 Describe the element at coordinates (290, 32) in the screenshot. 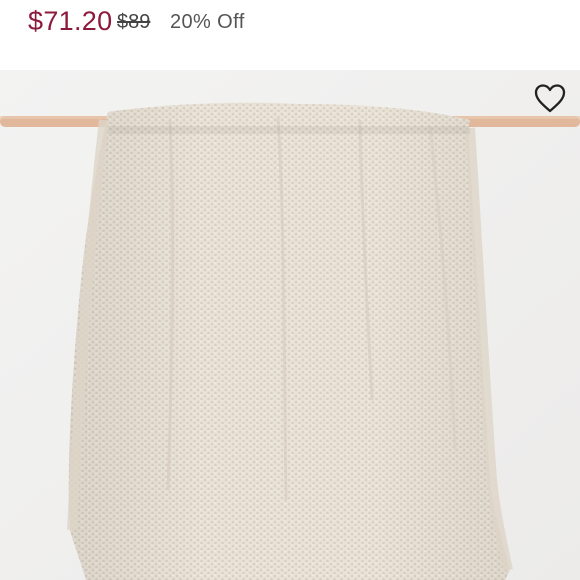

I see `price-row: $71.20 $89 20% Off` at that location.